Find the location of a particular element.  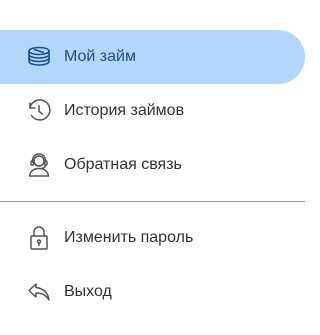

stack-icon is located at coordinates (39, 57).